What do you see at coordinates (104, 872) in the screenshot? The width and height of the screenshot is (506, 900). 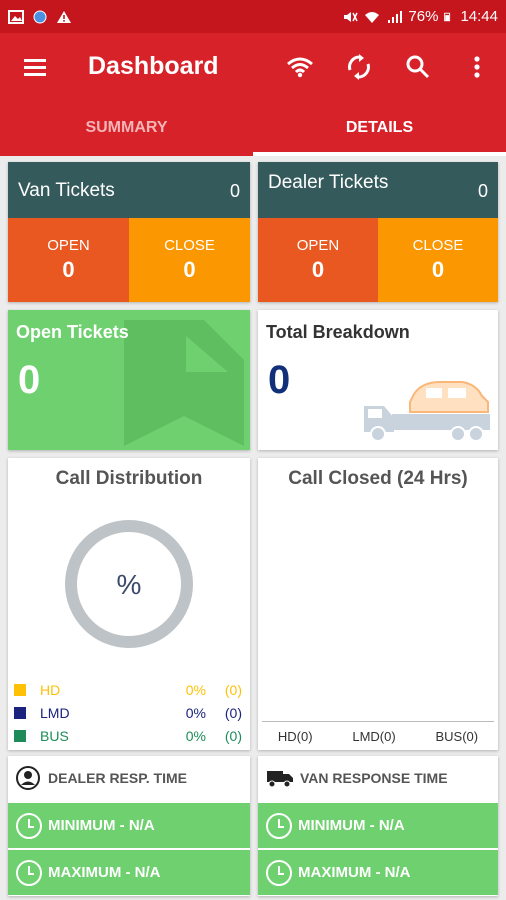 I see `dealer-max-text: MAXIMUM - N/A` at bounding box center [104, 872].